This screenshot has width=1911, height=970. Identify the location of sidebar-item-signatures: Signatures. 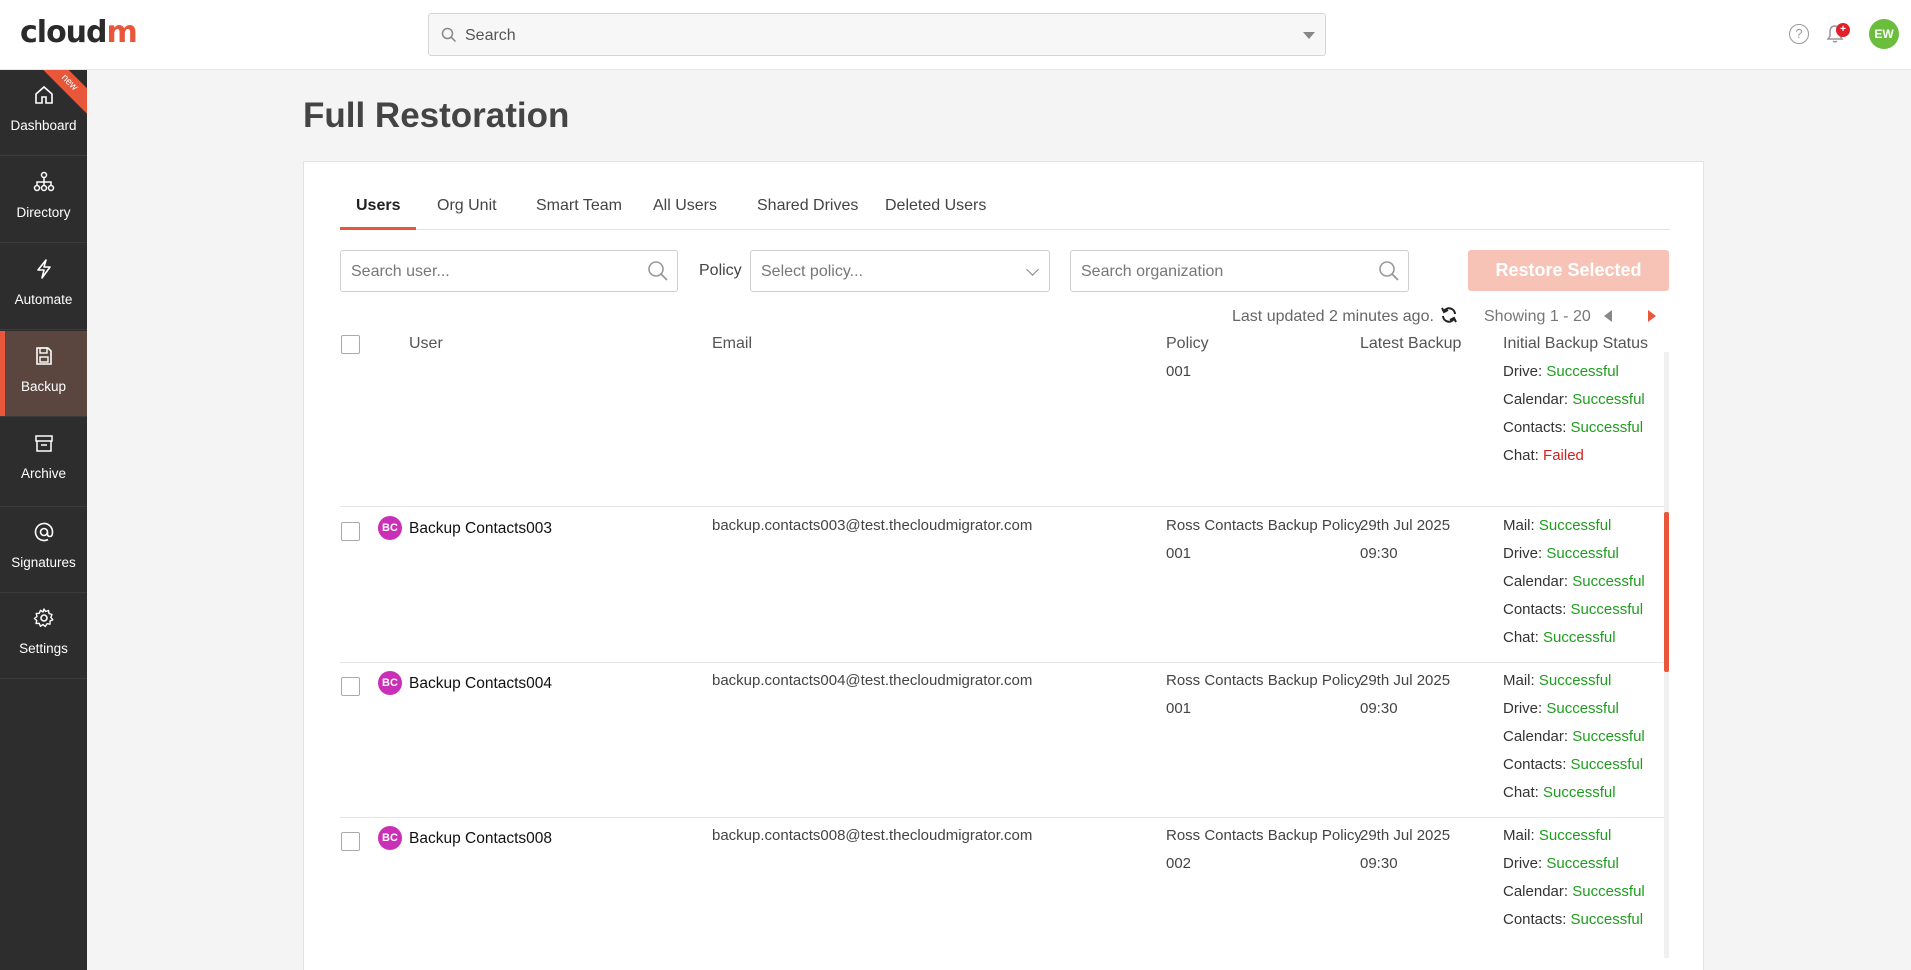
(43, 550).